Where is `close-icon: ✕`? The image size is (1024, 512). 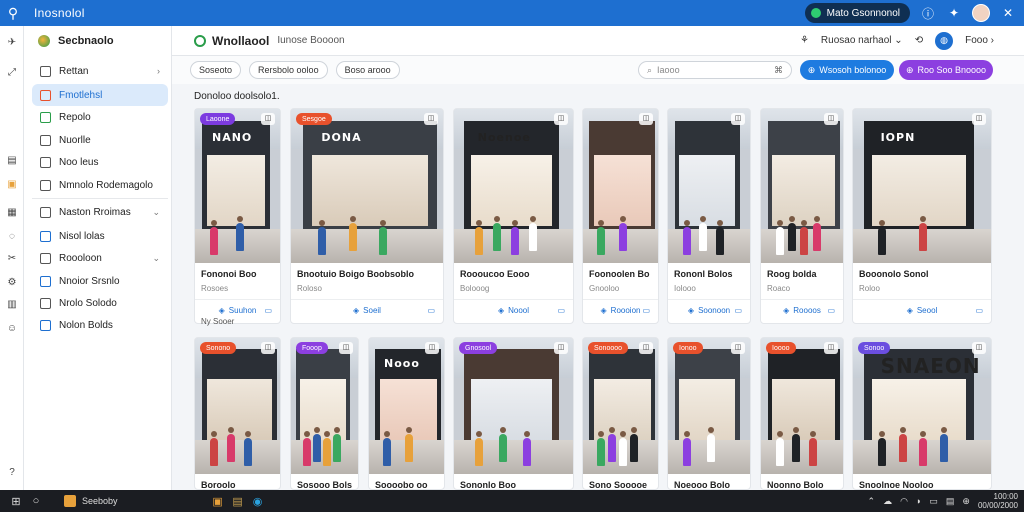 close-icon: ✕ is located at coordinates (1008, 13).